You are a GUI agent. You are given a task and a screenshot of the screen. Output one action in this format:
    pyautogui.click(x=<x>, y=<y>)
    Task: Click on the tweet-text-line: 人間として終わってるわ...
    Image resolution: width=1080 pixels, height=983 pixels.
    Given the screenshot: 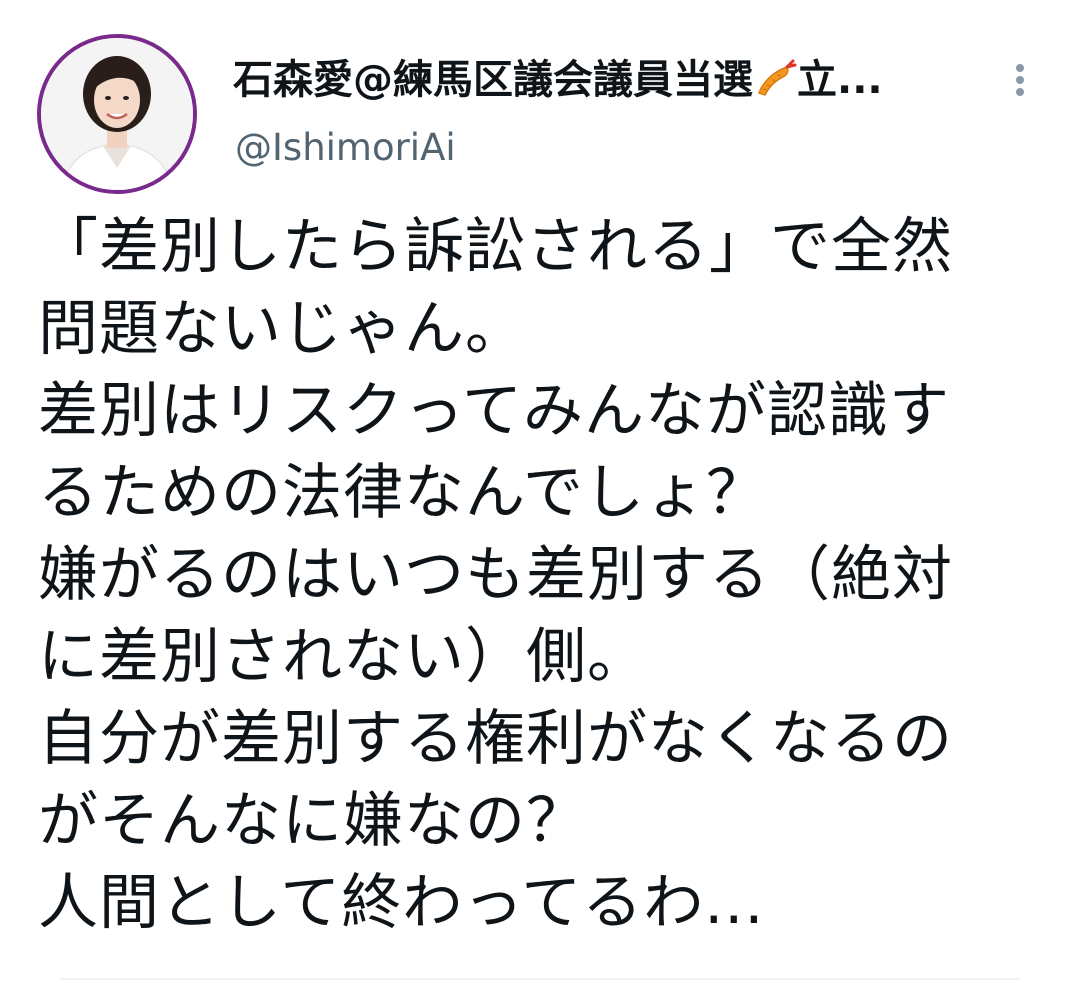 What is the action you would take?
    pyautogui.click(x=401, y=903)
    